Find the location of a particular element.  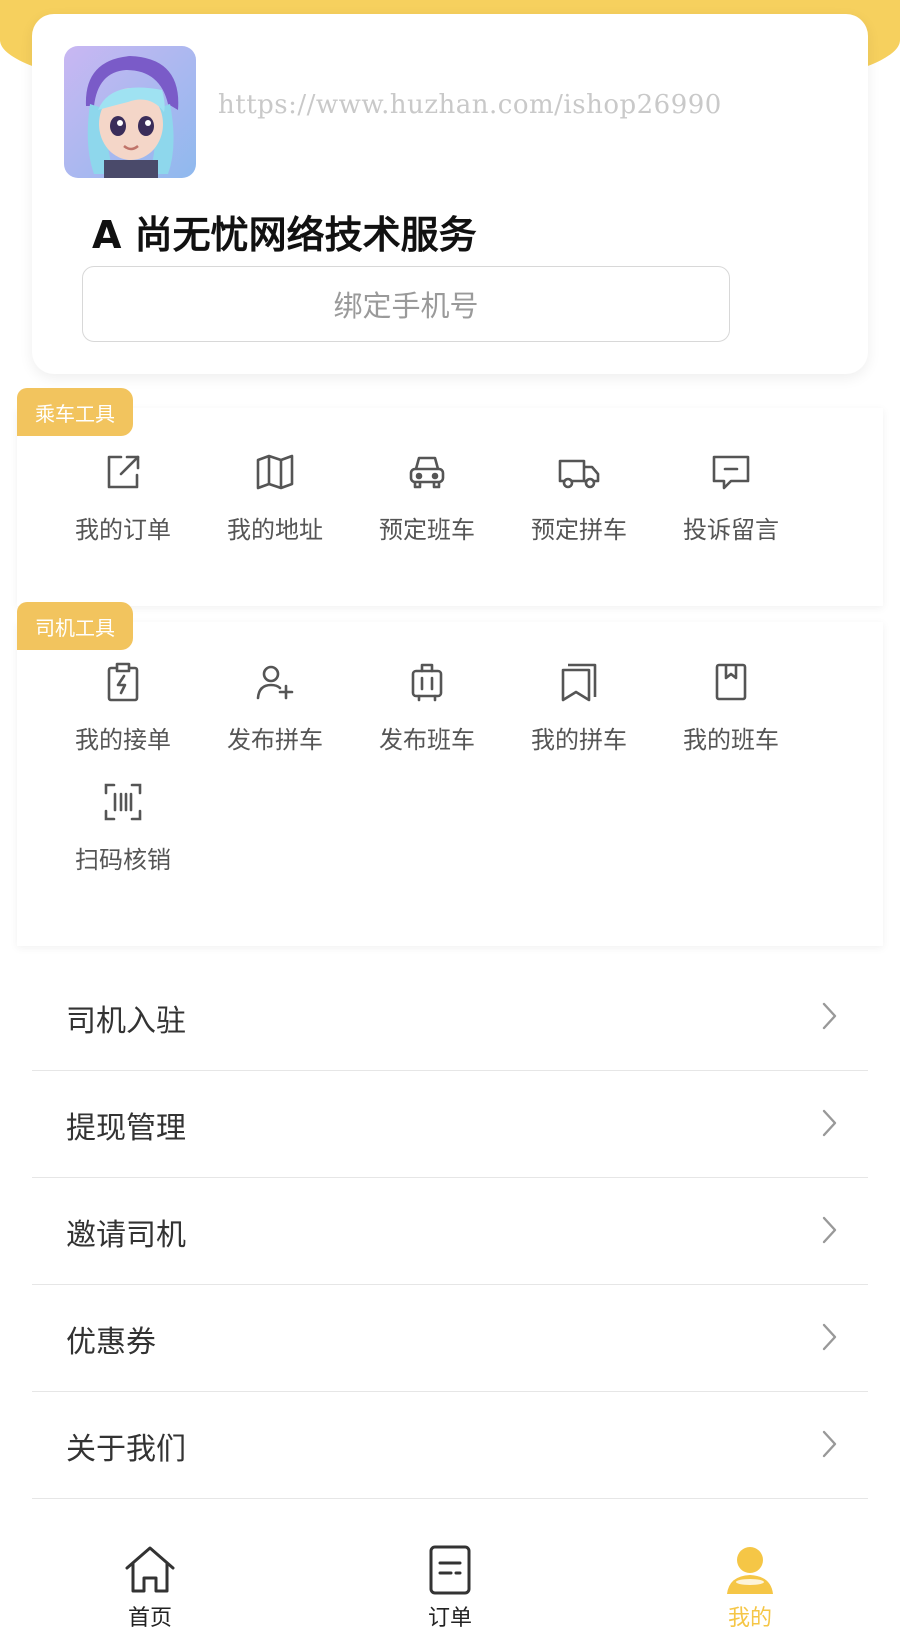

passenger-tools-section: 乘车工具 我的订单 我的地址 预定班车 预定拼车 投诉留言 is located at coordinates (450, 497).